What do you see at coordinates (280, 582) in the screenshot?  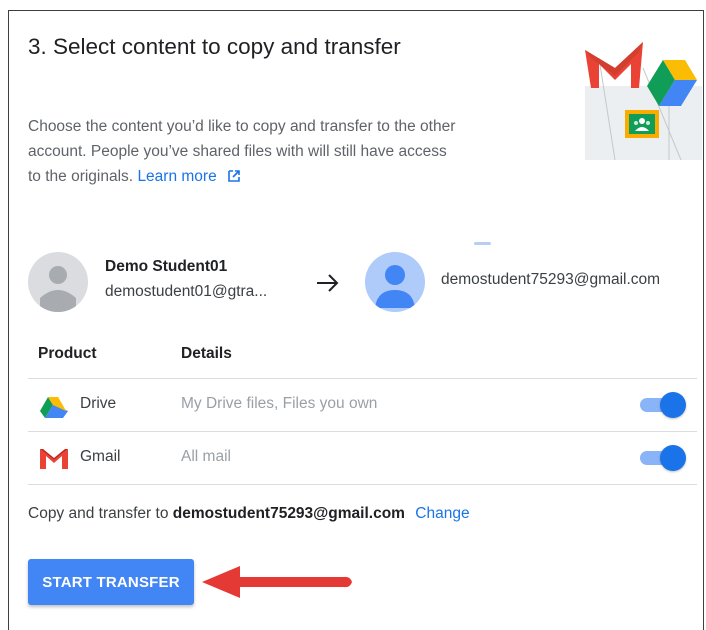 I see `callout-arrow-icon` at bounding box center [280, 582].